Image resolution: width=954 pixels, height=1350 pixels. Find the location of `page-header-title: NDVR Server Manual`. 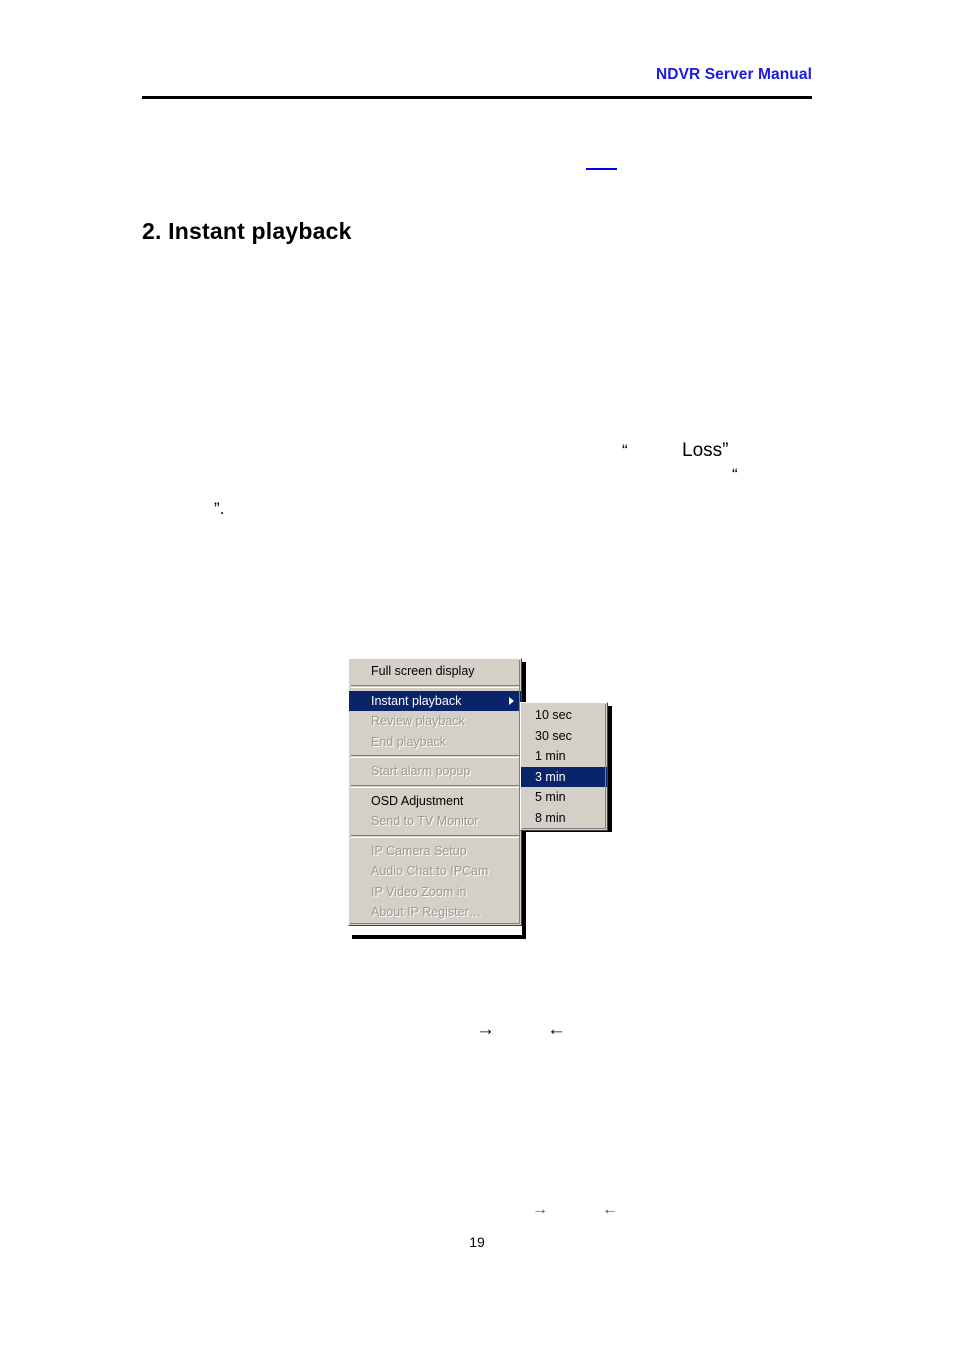

page-header-title: NDVR Server Manual is located at coordinates (734, 74).